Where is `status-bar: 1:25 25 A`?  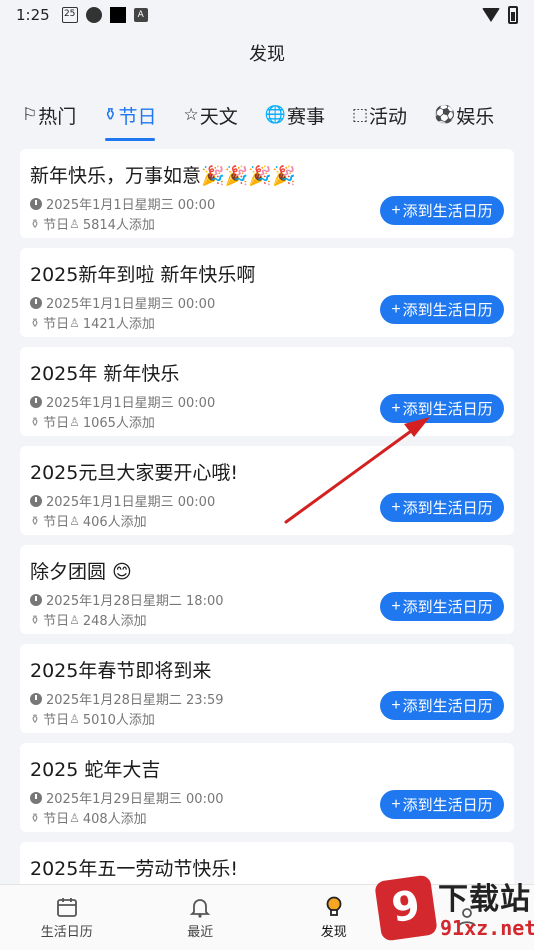
status-bar: 1:25 25 A is located at coordinates (267, 15).